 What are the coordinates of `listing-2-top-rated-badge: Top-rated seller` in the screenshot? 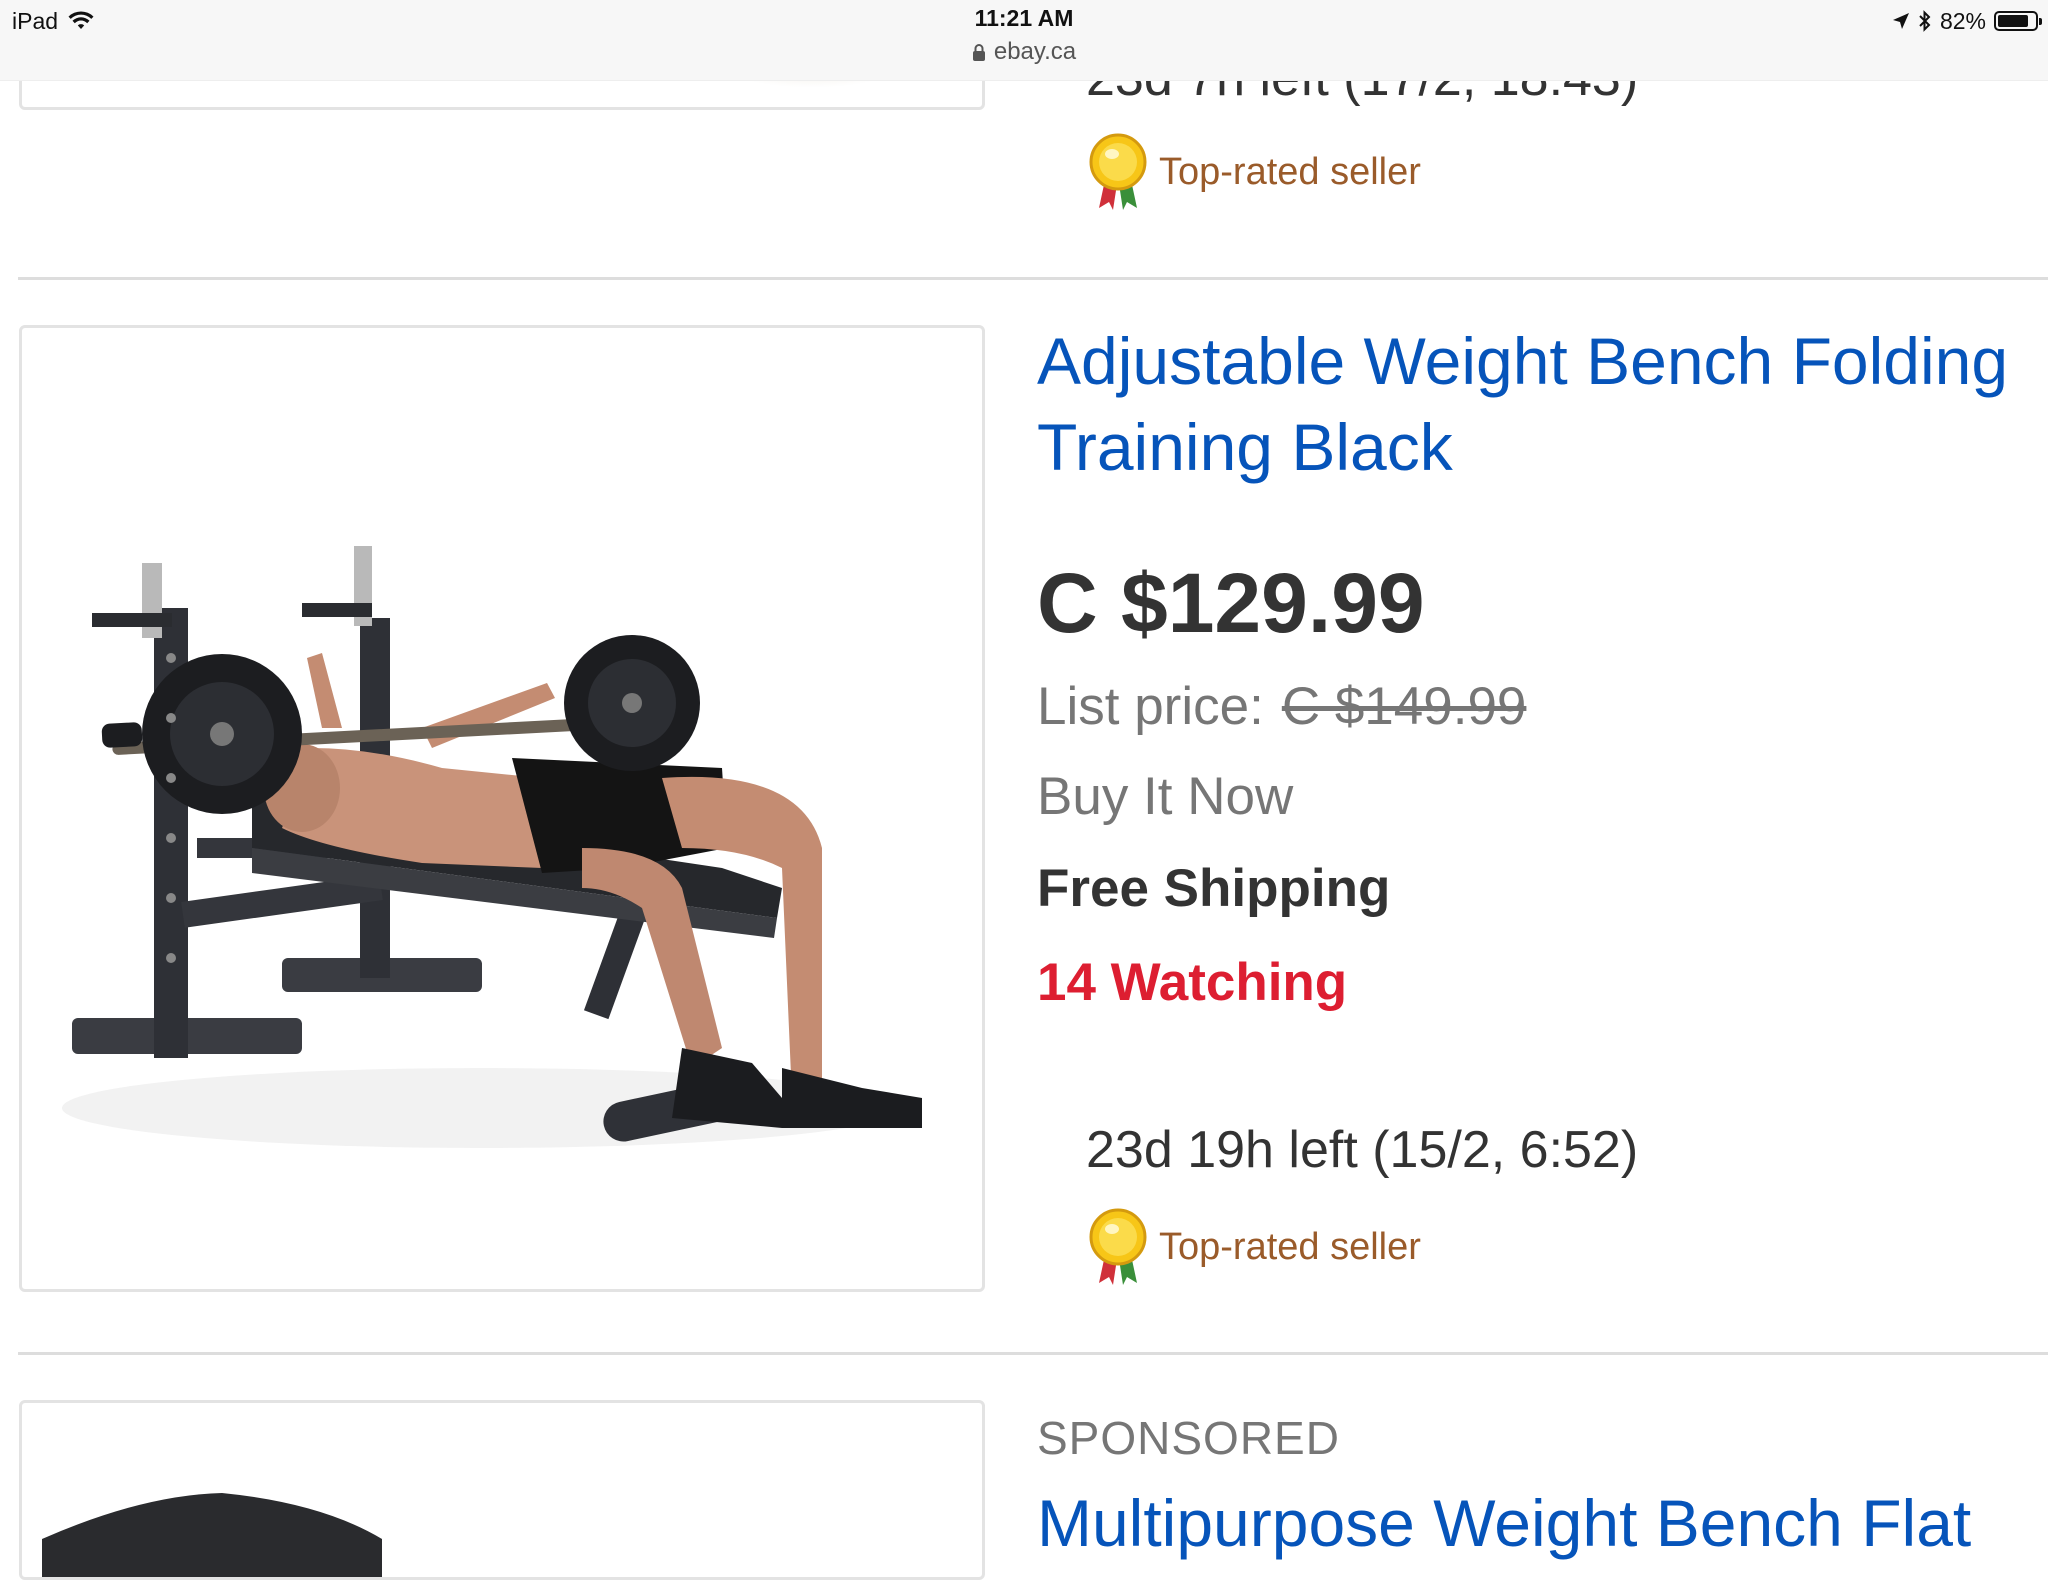 It's located at (1254, 1247).